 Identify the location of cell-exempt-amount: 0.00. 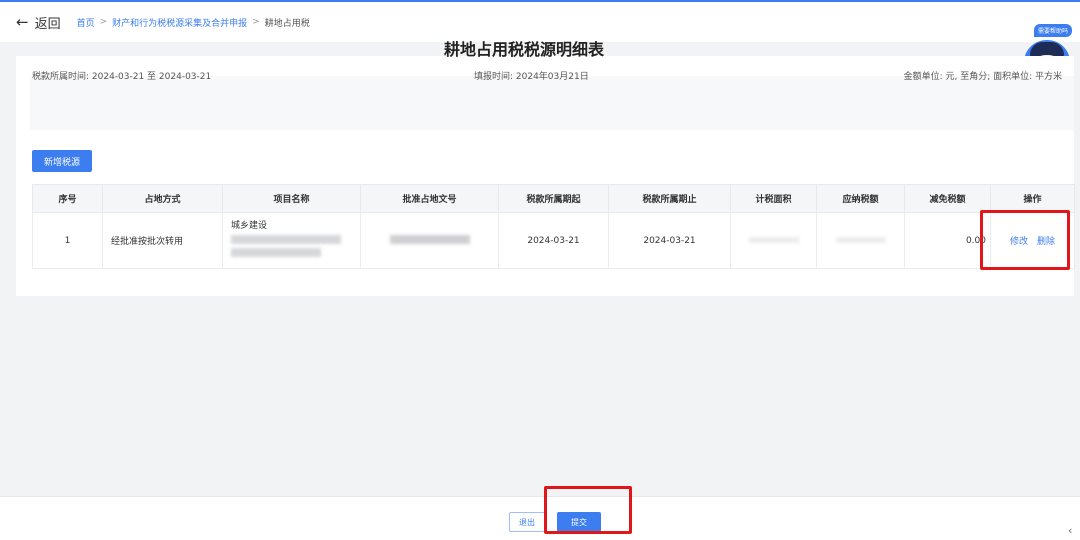
(947, 240).